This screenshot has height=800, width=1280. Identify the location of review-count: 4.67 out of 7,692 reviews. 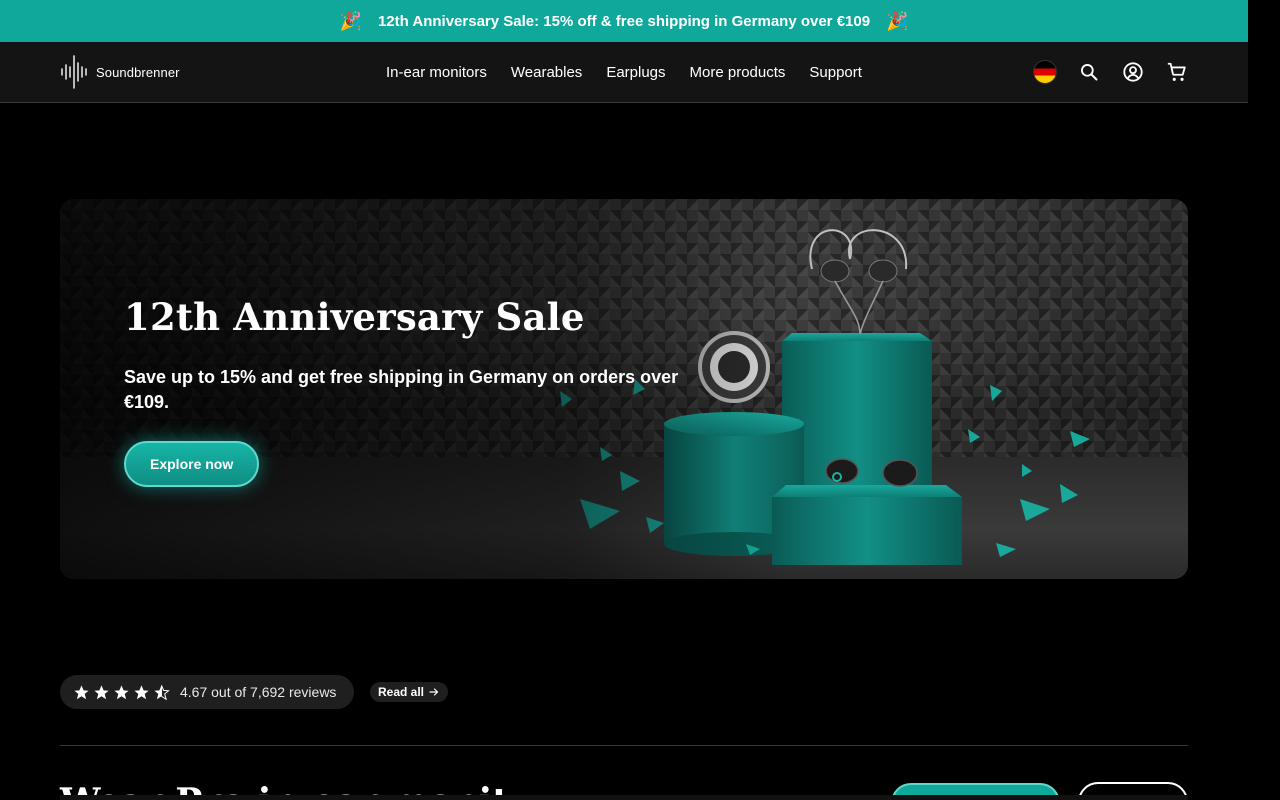
(258, 692).